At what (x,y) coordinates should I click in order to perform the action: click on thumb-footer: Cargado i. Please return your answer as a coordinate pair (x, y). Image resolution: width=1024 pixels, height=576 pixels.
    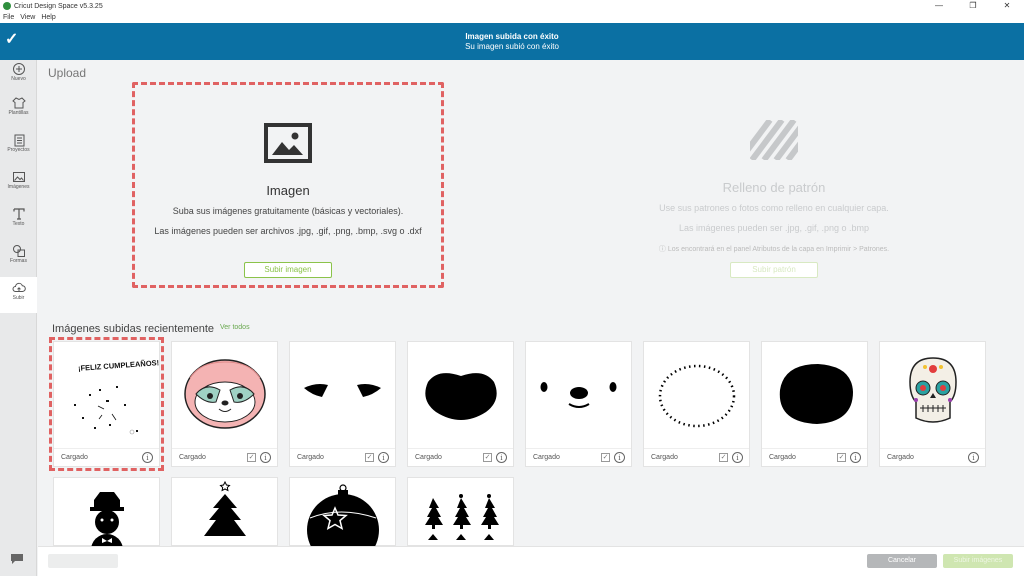
    Looking at the image, I should click on (932, 457).